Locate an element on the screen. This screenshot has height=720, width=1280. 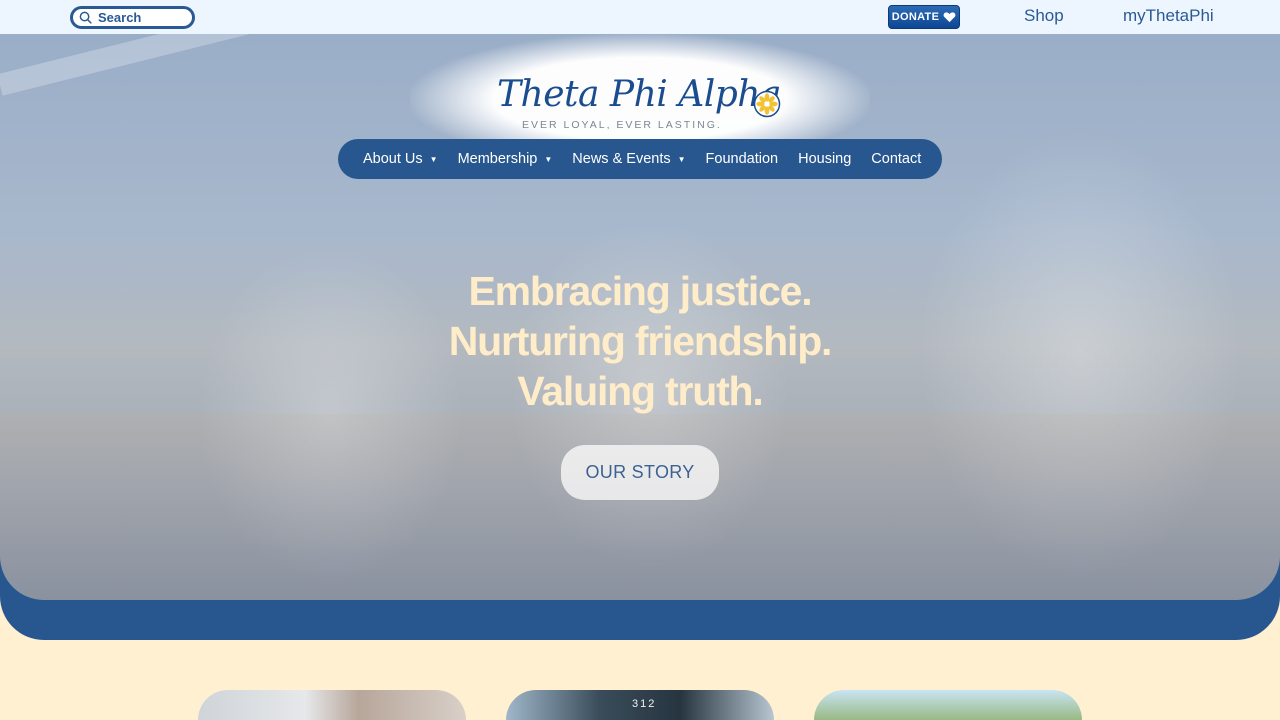
nav-item-label: Contact is located at coordinates (896, 159).